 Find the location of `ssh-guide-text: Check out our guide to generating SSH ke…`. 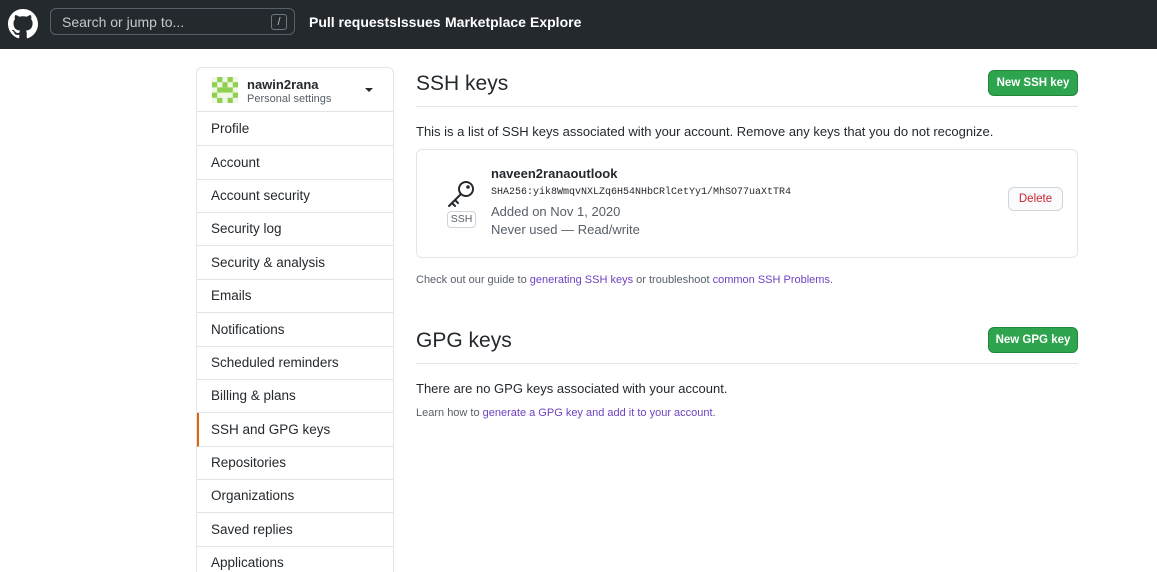

ssh-guide-text: Check out our guide to generating SSH ke… is located at coordinates (624, 280).